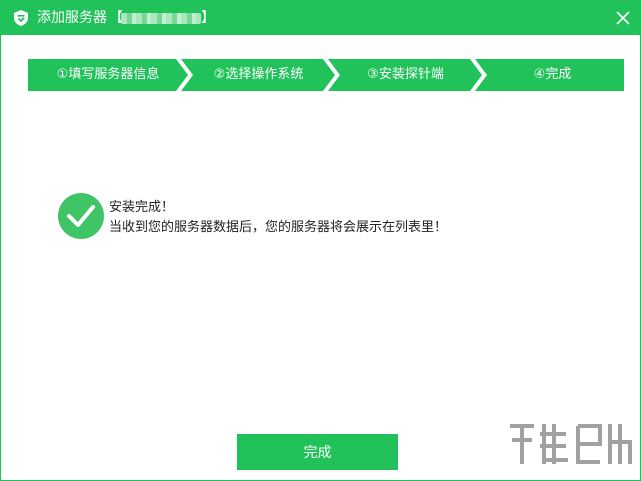 Image resolution: width=641 pixels, height=481 pixels. I want to click on step-3-label: ③安装探针端, so click(405, 74).